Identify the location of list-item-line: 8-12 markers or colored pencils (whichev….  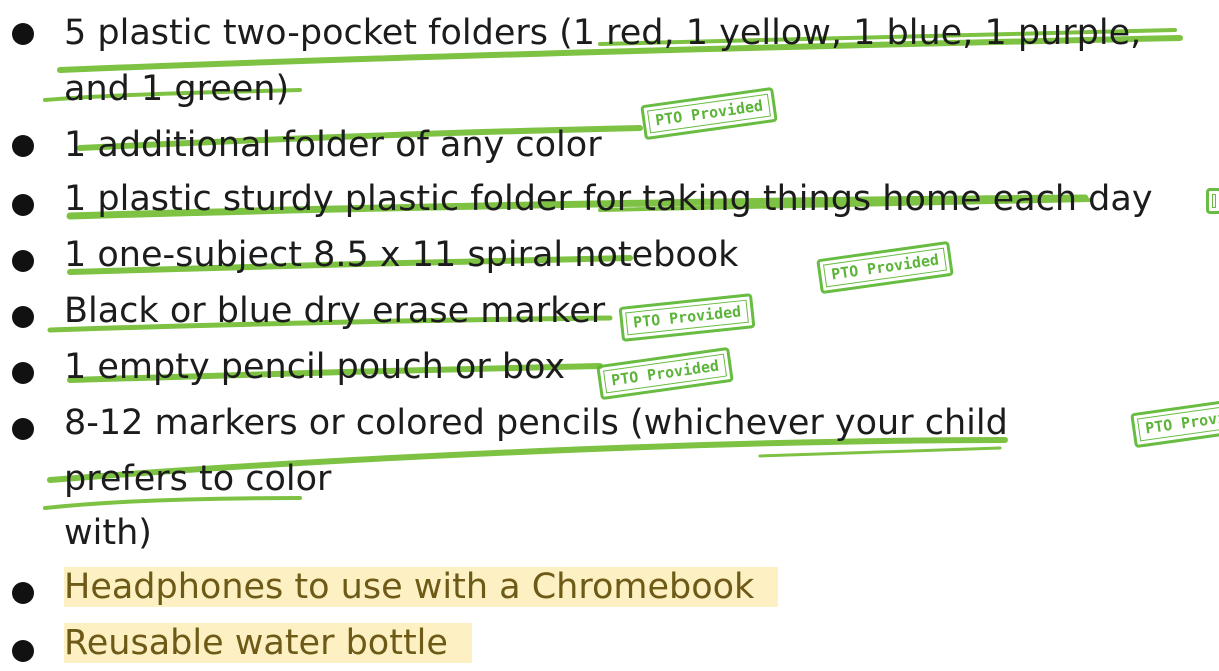
(536, 423).